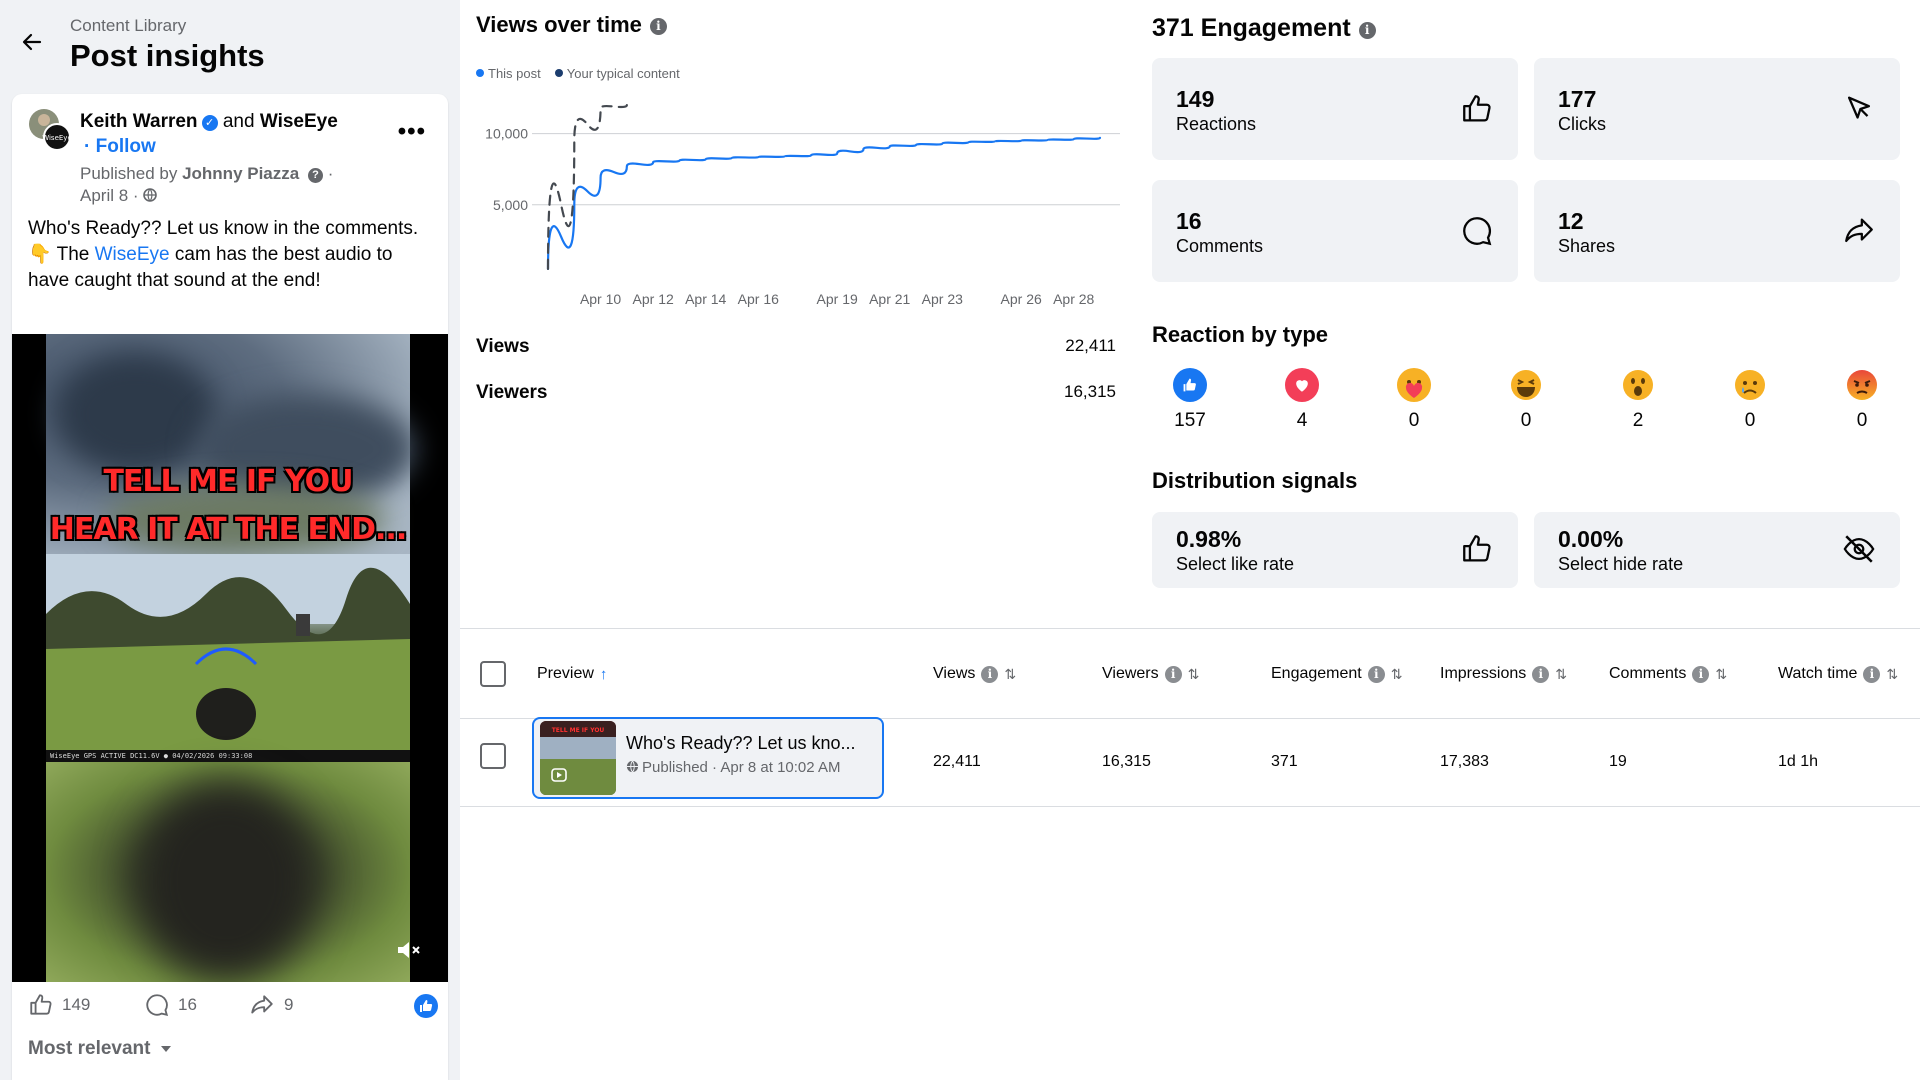 Image resolution: width=1920 pixels, height=1080 pixels. I want to click on cell-impressions: 17,383, so click(1464, 761).